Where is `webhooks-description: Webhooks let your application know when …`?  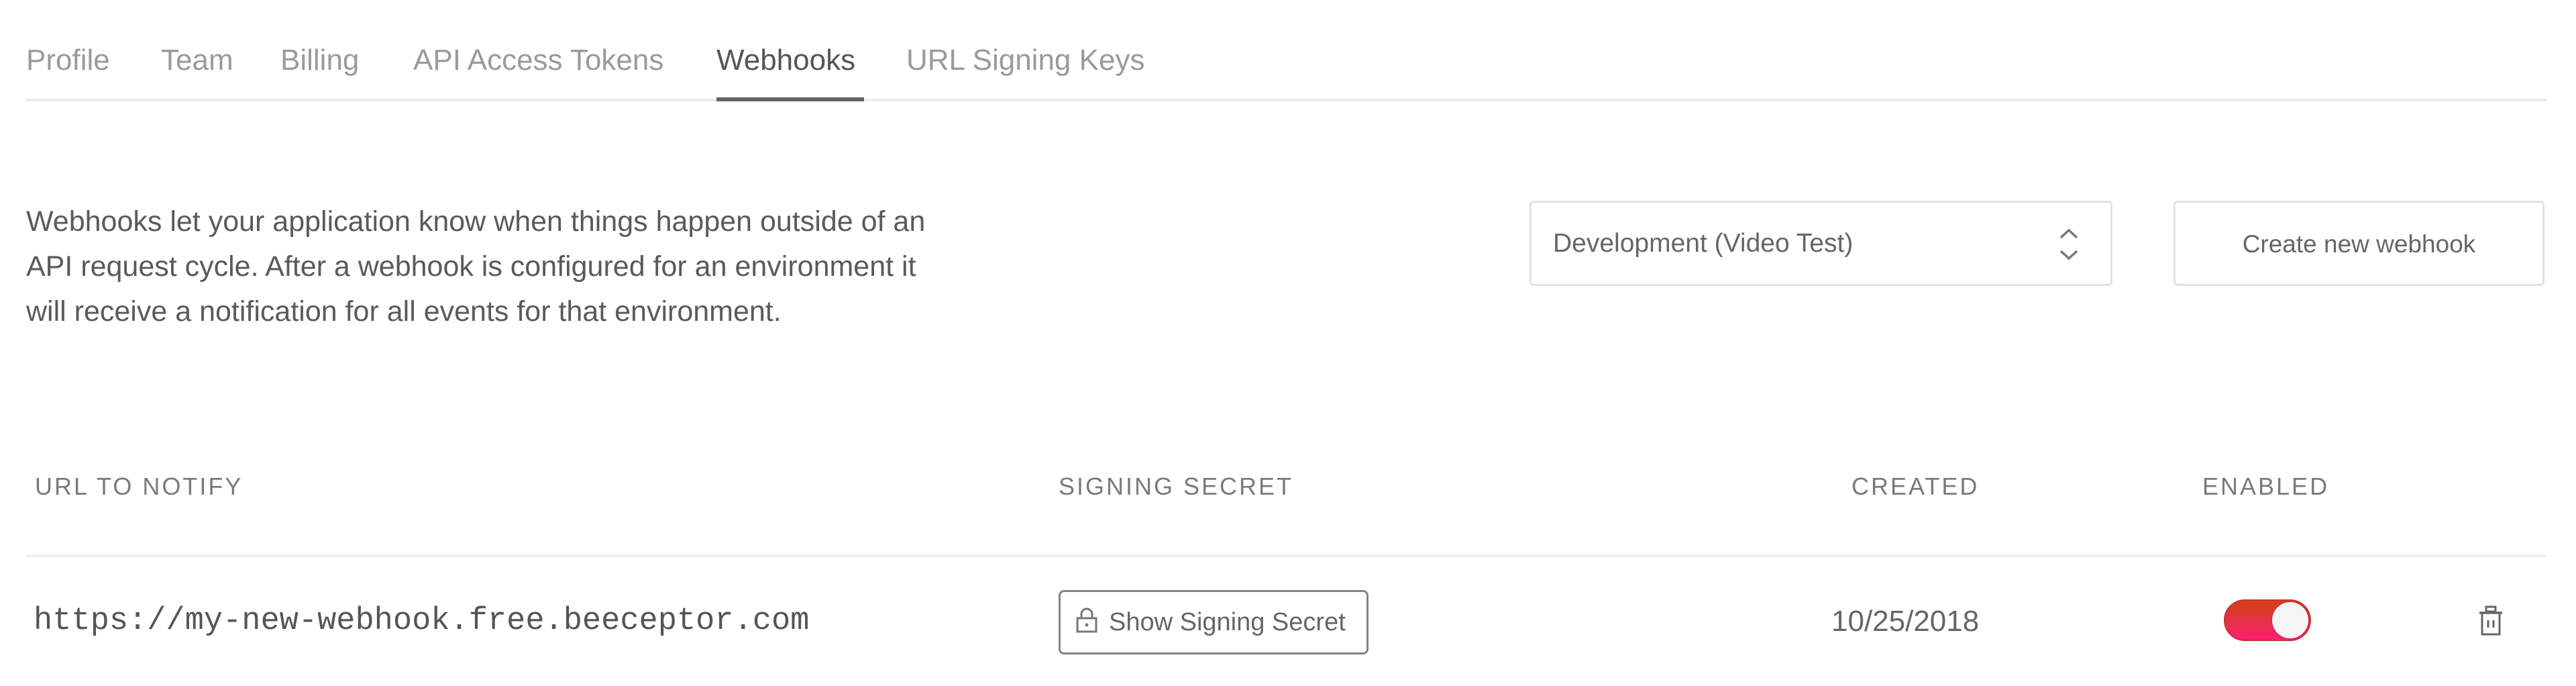 webhooks-description: Webhooks let your application know when … is located at coordinates (542, 267).